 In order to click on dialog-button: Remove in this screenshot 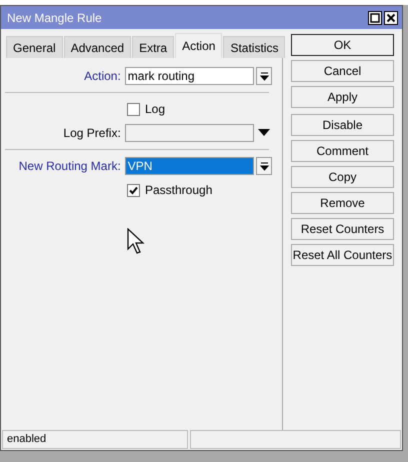, I will do `click(342, 203)`.